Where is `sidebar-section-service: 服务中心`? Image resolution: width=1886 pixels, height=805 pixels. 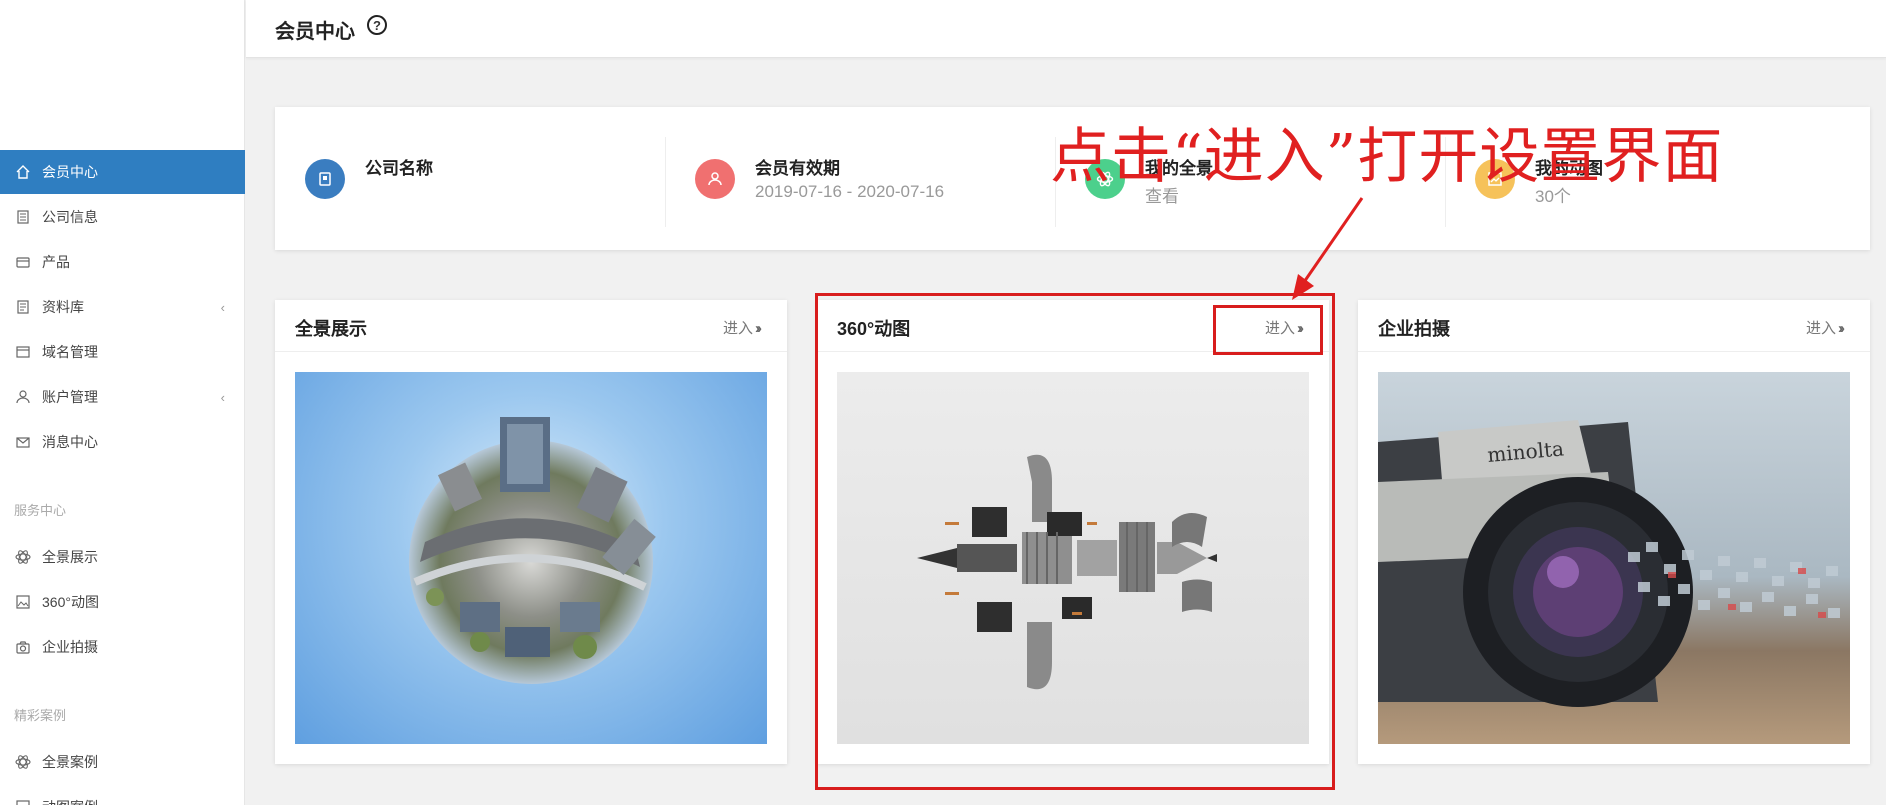 sidebar-section-service: 服务中心 is located at coordinates (40, 510).